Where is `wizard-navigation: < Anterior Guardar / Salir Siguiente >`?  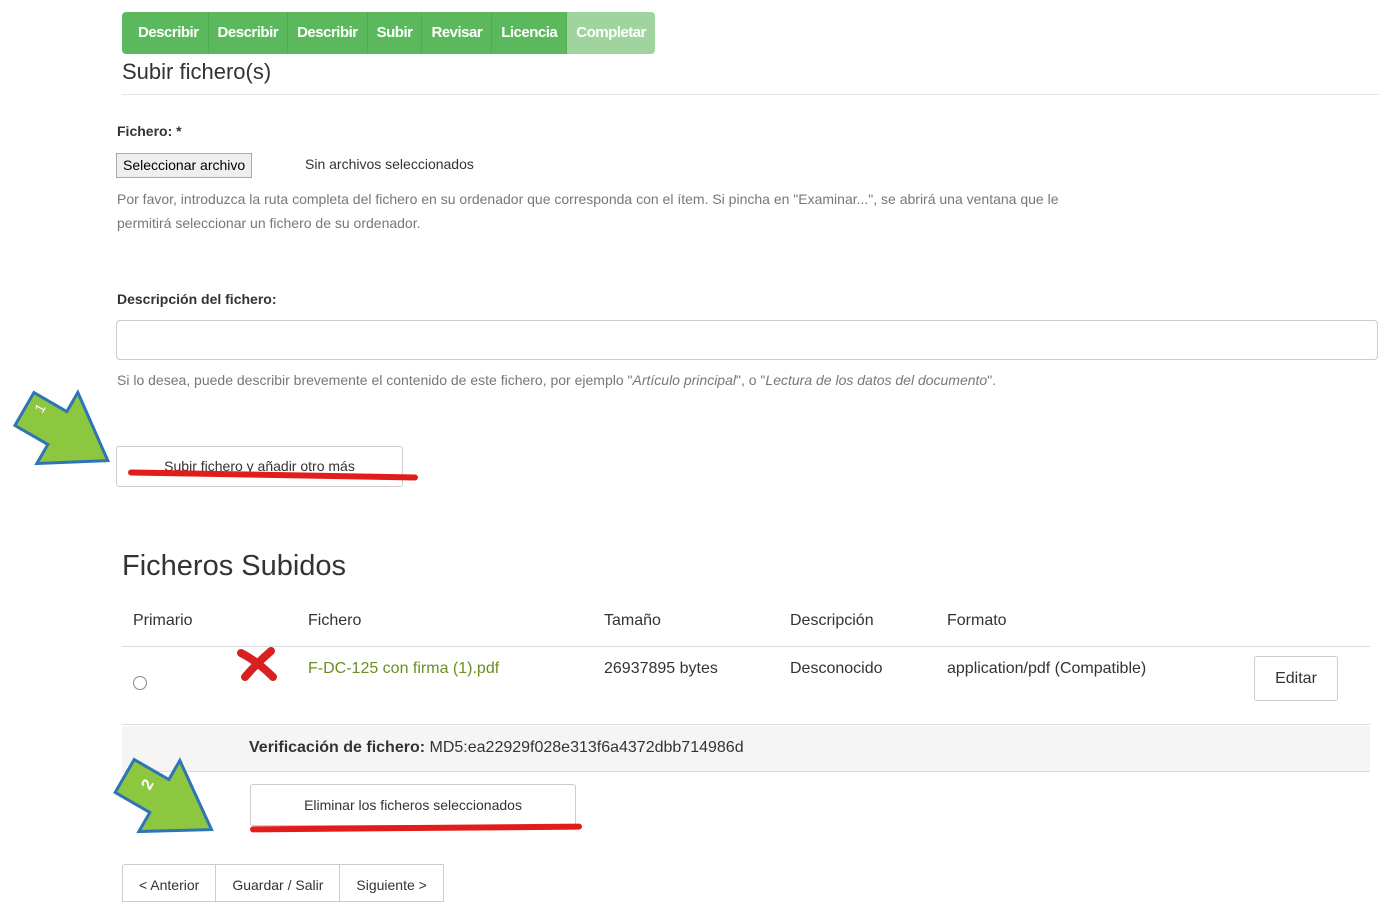 wizard-navigation: < Anterior Guardar / Salir Siguiente > is located at coordinates (283, 883).